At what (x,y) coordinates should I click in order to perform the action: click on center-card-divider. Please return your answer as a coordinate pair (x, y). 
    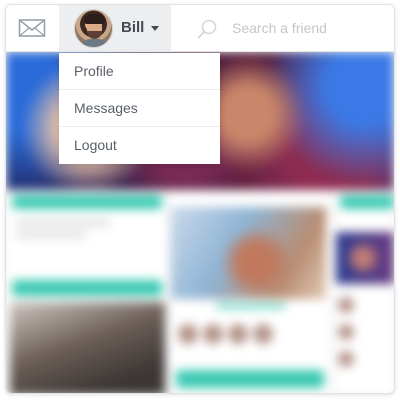
    Looking at the image, I should click on (251, 306).